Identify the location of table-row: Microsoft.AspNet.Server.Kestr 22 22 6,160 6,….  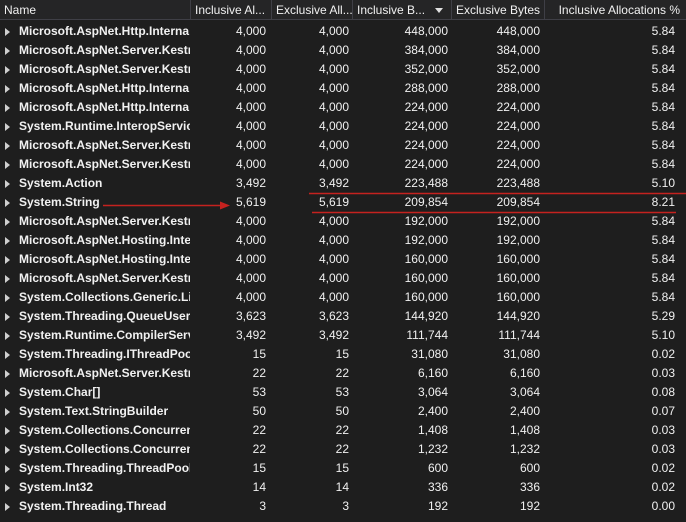
(343, 373).